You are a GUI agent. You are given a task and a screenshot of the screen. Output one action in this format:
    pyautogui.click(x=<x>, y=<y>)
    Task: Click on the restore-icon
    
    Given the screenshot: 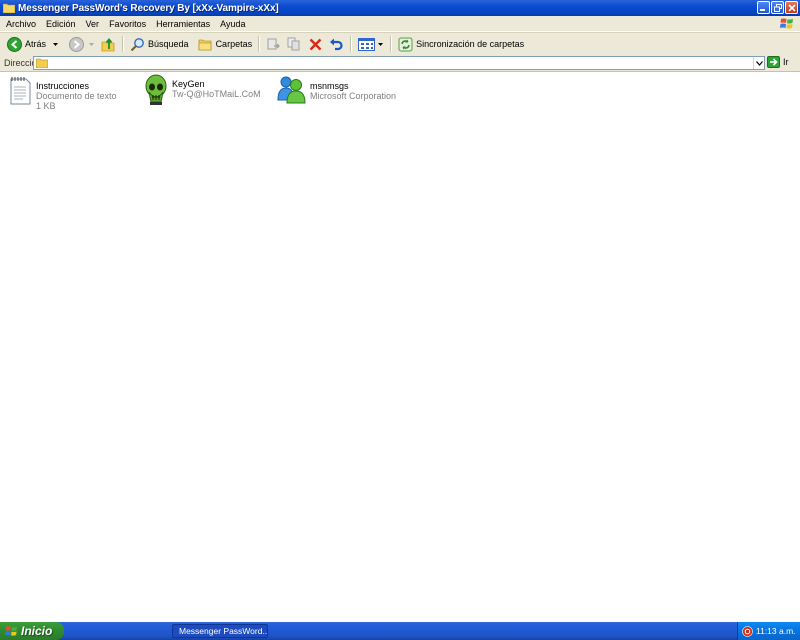 What is the action you would take?
    pyautogui.click(x=777, y=7)
    